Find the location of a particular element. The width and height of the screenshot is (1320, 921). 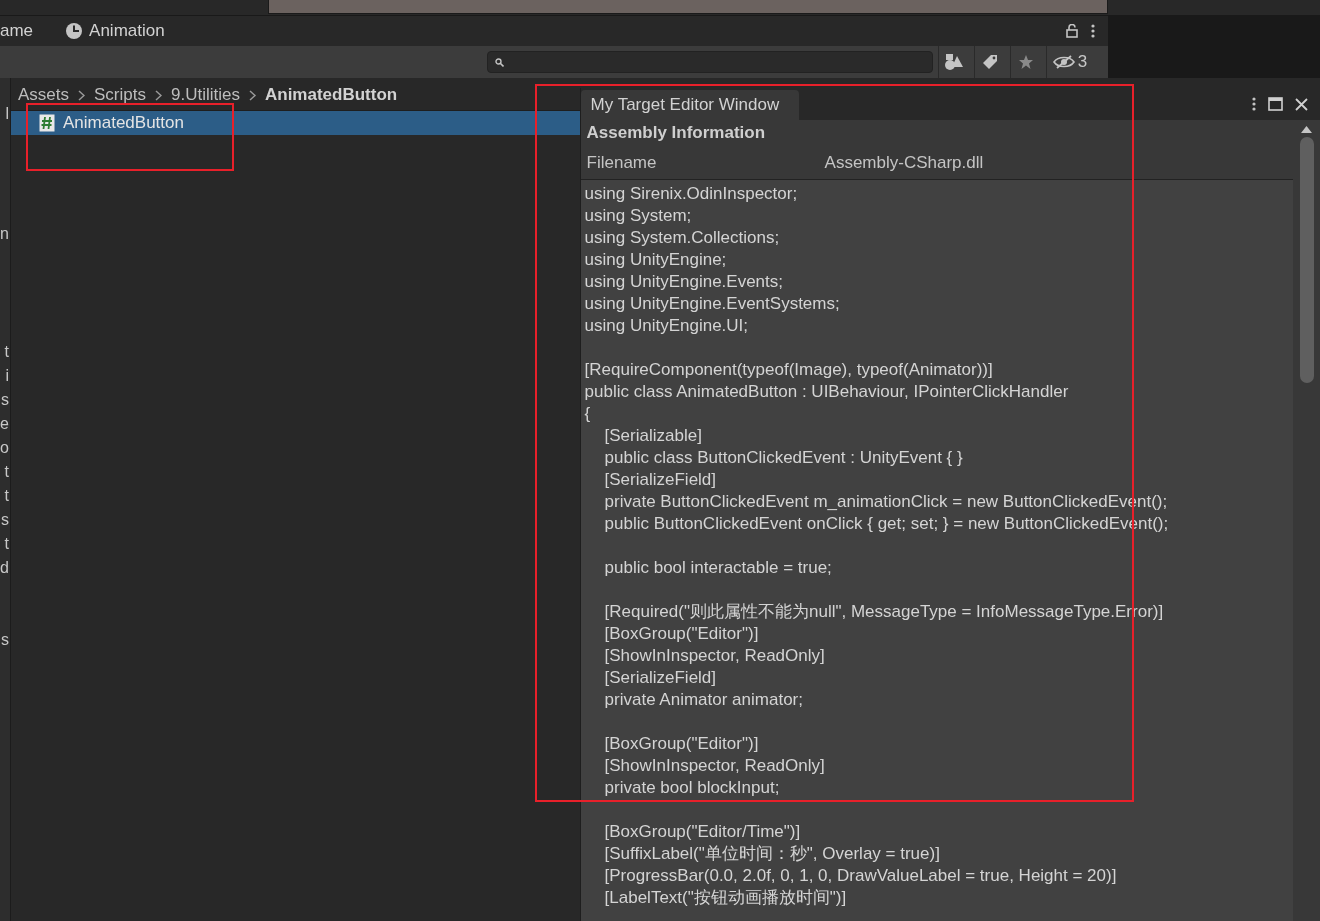

close-icon is located at coordinates (1301, 104).